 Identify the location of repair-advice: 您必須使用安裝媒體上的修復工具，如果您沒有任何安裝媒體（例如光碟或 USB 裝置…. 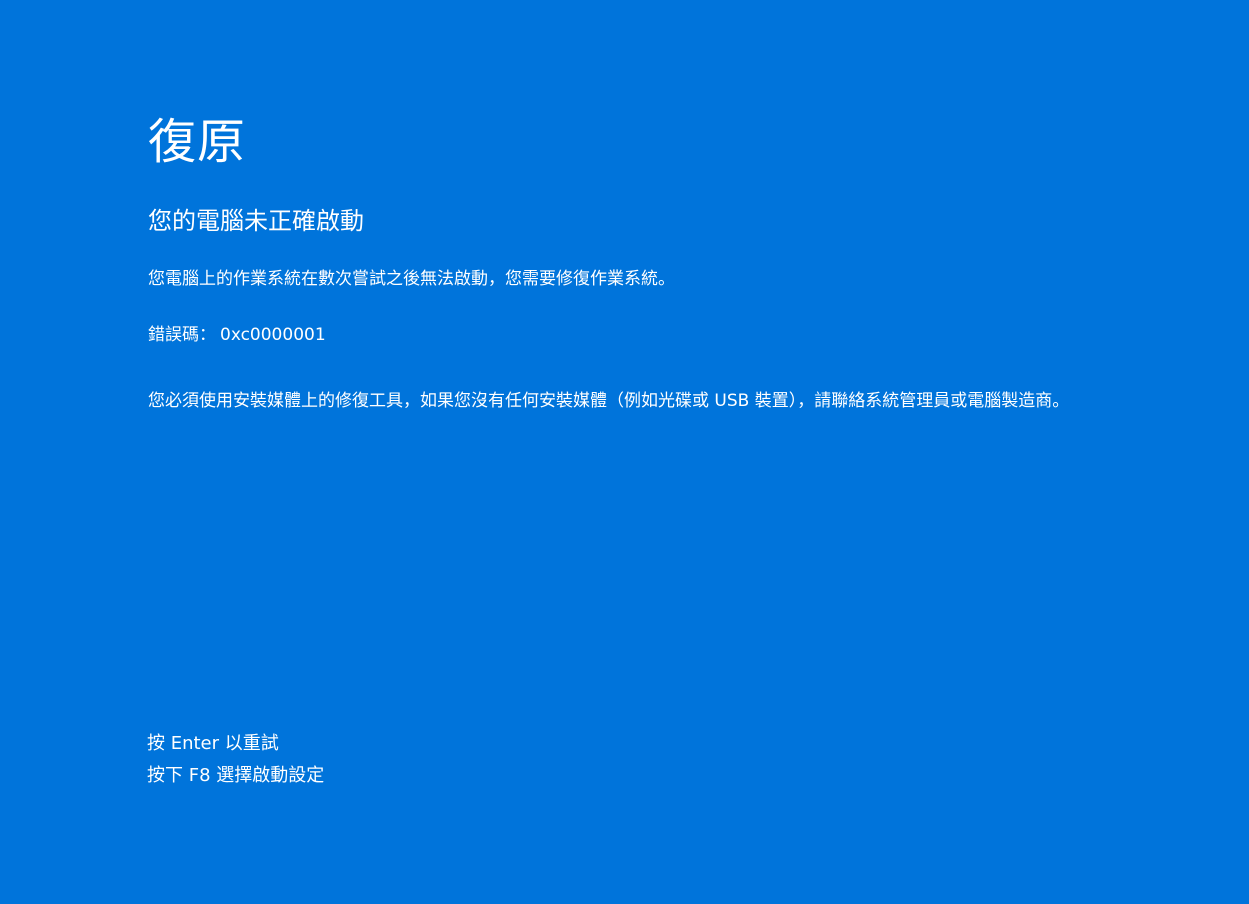
(609, 401).